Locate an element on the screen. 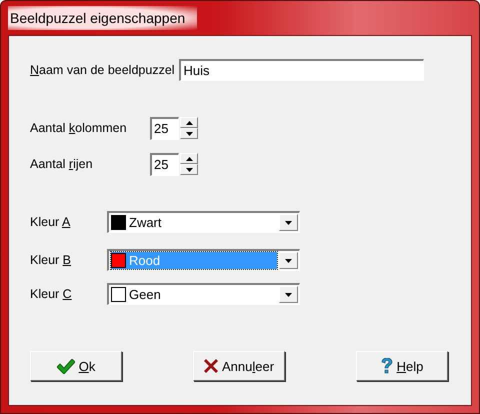 This screenshot has height=414, width=480. help-button: Help is located at coordinates (402, 366).